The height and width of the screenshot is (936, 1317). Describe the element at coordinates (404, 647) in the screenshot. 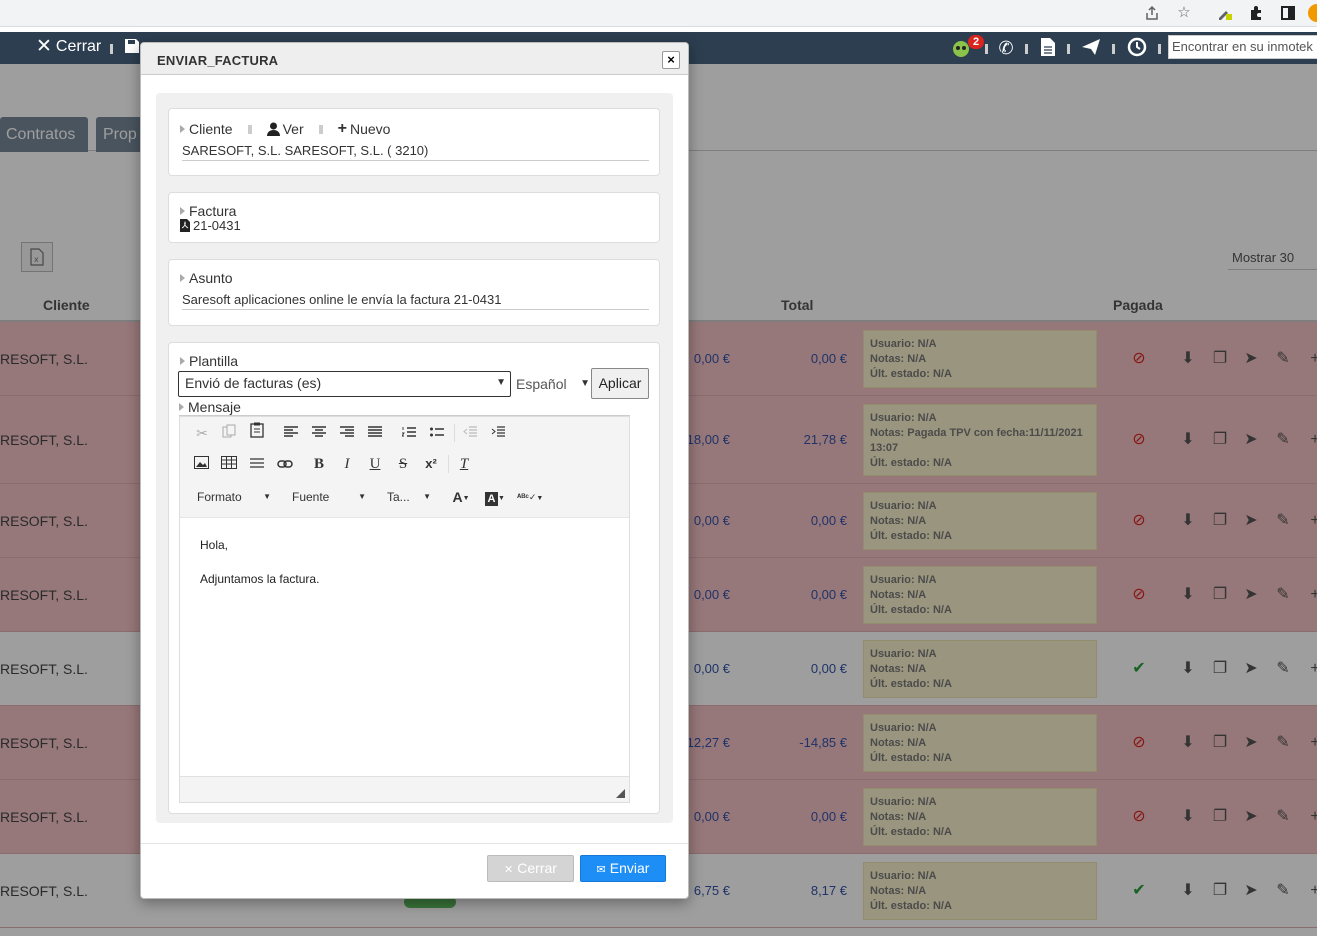

I see `editor-content-area: Hola, Adjuntamos la factura.` at that location.